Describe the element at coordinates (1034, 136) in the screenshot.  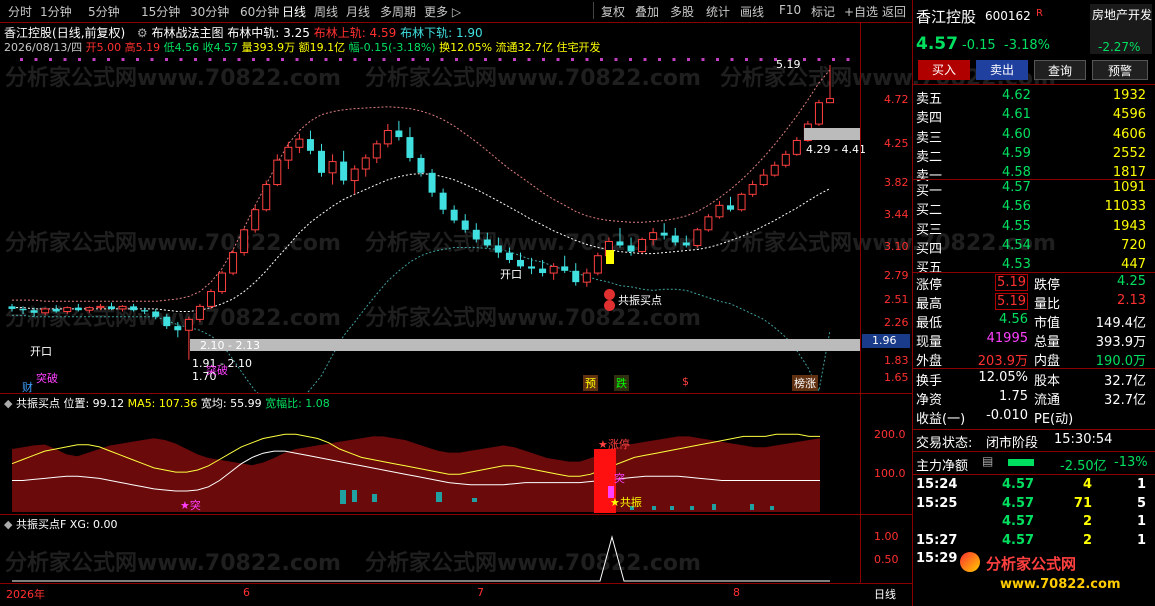
I see `ask-row: 卖三 4.60 4606` at that location.